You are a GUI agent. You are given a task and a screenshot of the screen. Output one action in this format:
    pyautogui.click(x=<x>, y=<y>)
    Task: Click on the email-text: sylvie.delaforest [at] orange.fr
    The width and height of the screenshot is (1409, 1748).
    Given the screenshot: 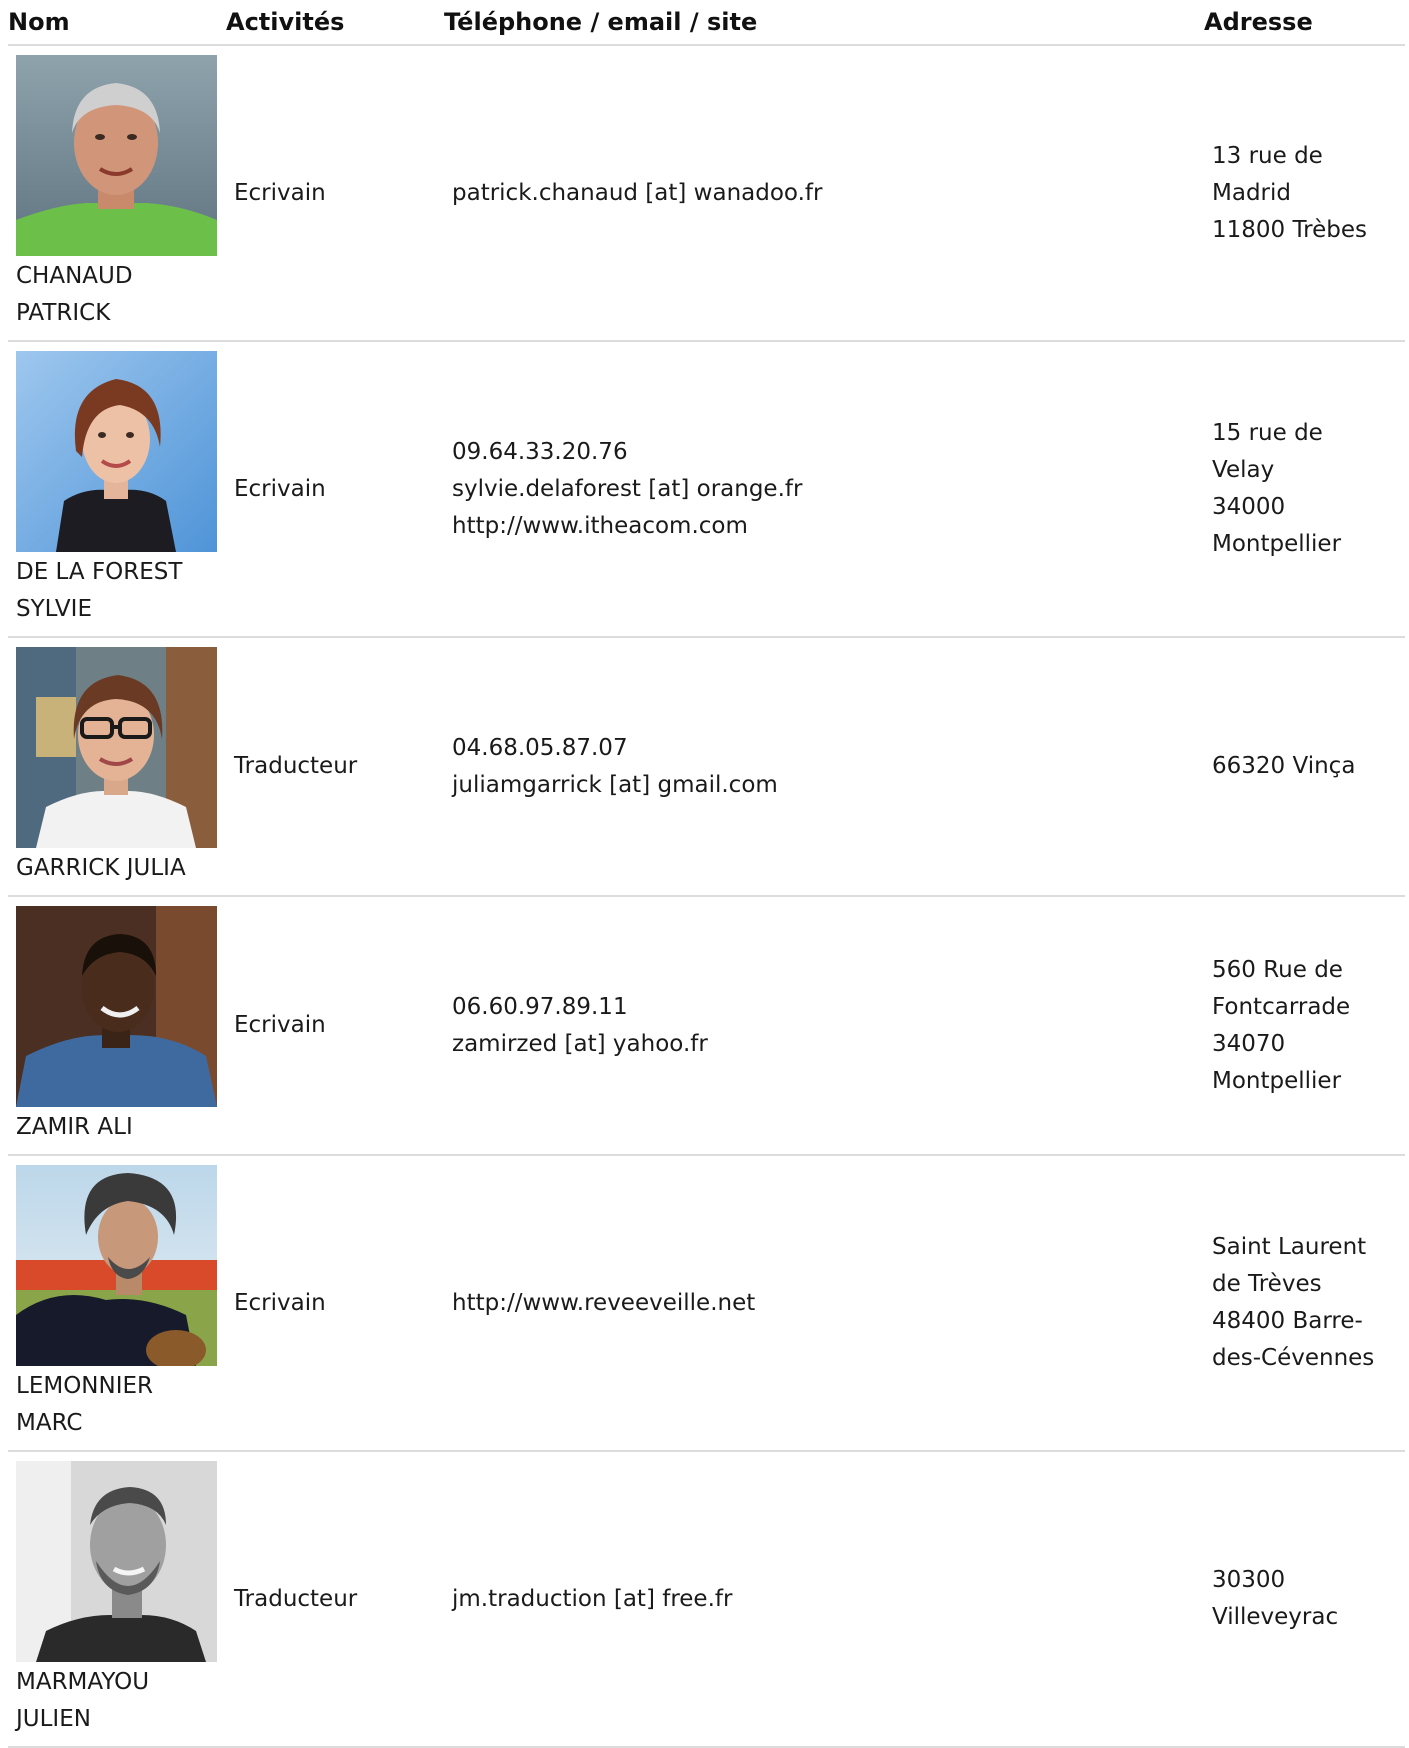 What is the action you would take?
    pyautogui.click(x=627, y=488)
    